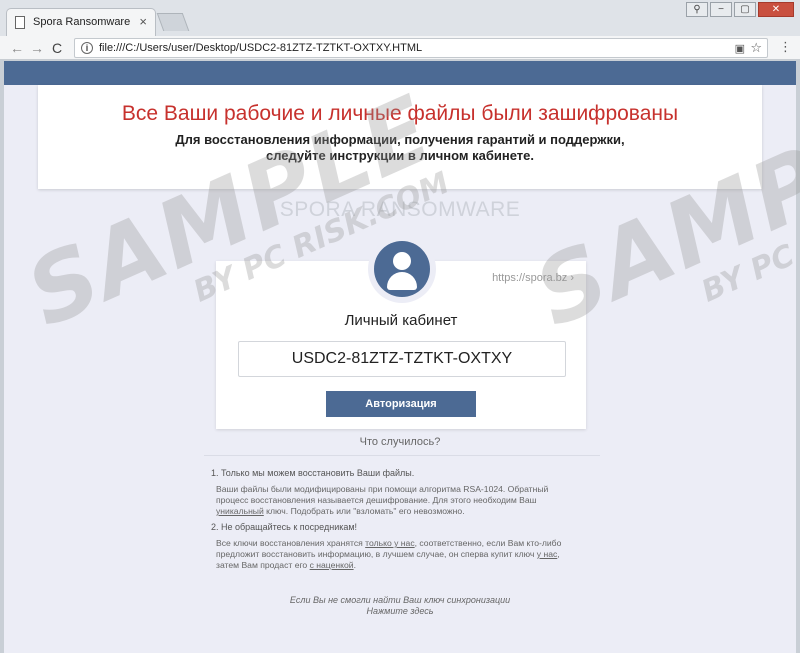 This screenshot has height=653, width=800. I want to click on p2-a: Все ключи восстановления хранятся, so click(291, 543).